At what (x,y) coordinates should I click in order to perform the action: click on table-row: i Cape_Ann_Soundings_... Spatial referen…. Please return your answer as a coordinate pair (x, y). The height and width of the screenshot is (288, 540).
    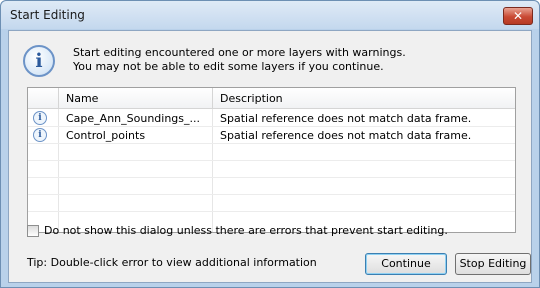
    Looking at the image, I should click on (271, 118).